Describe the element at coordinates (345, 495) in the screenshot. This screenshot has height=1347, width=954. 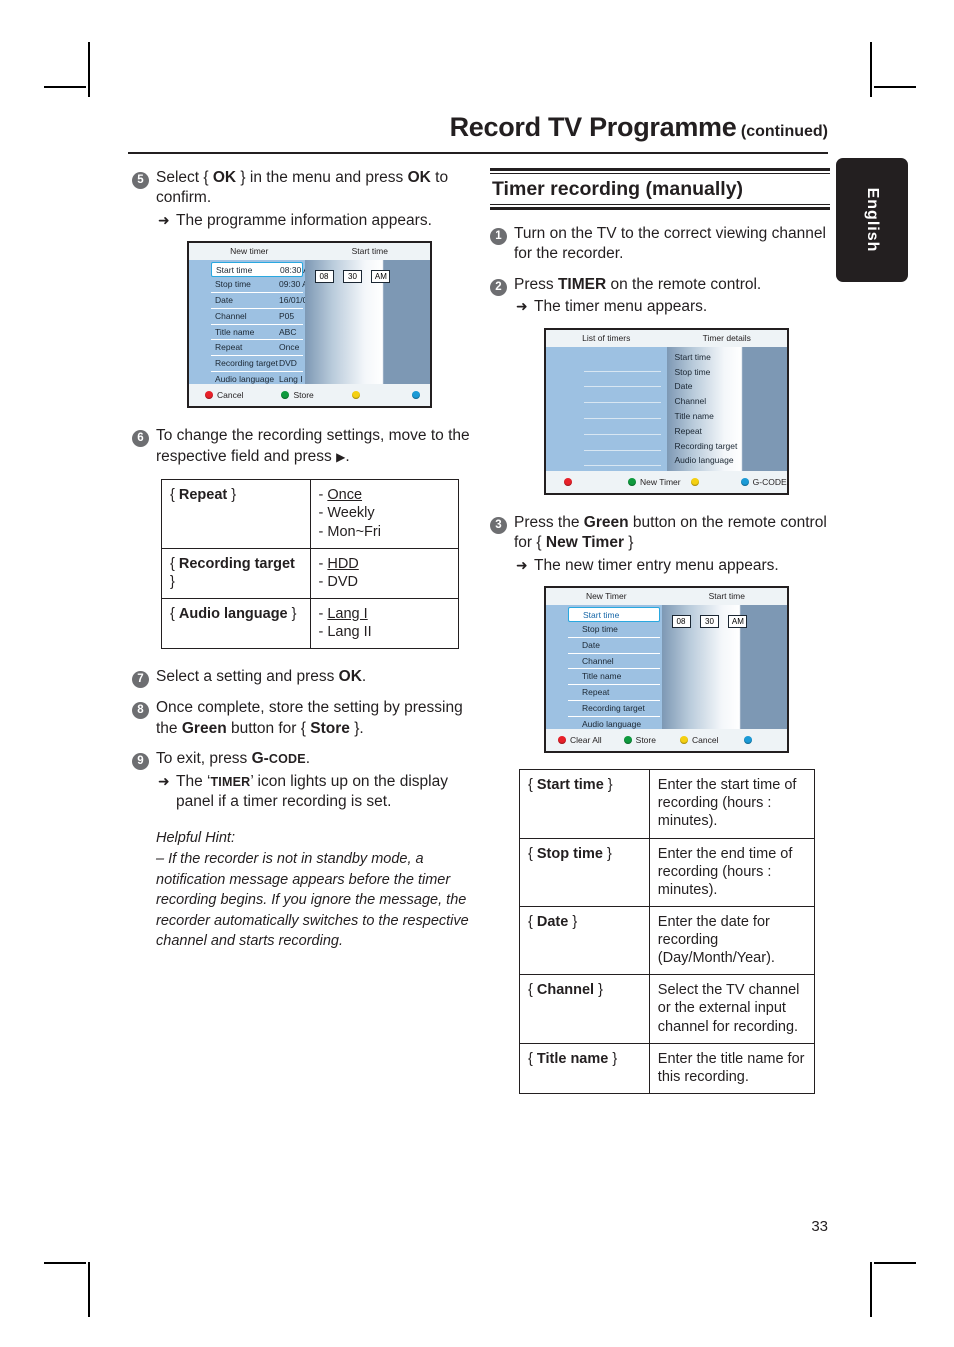
I see `repeat-option-0: Once` at that location.